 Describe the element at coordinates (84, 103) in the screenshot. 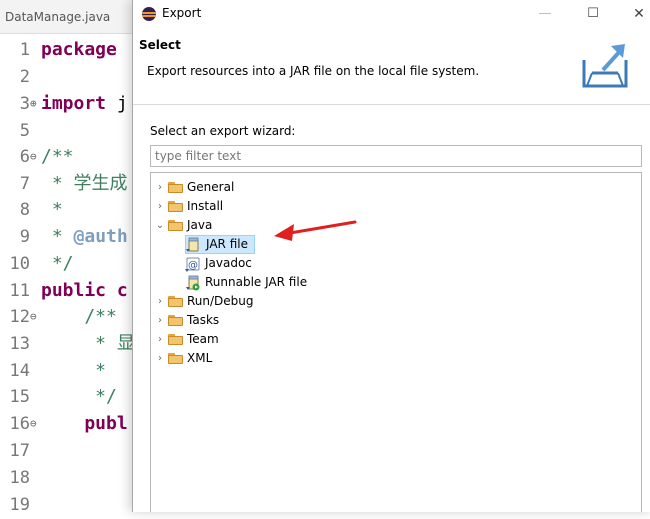

I see `code-text: import j` at that location.